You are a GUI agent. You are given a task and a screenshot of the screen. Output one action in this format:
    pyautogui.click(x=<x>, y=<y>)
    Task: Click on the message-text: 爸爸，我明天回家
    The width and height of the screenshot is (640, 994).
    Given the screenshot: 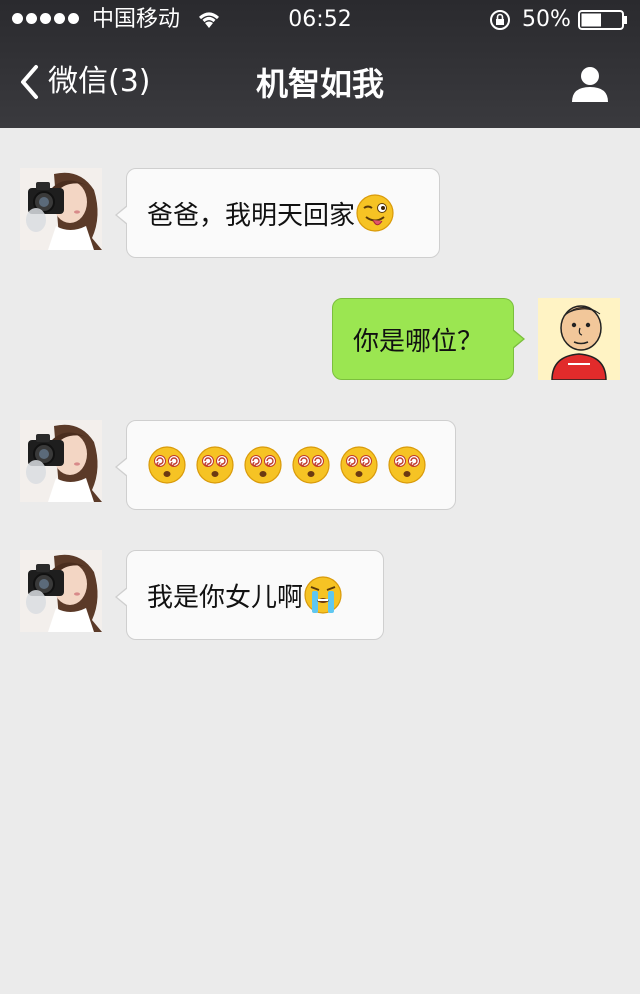 What is the action you would take?
    pyautogui.click(x=251, y=215)
    